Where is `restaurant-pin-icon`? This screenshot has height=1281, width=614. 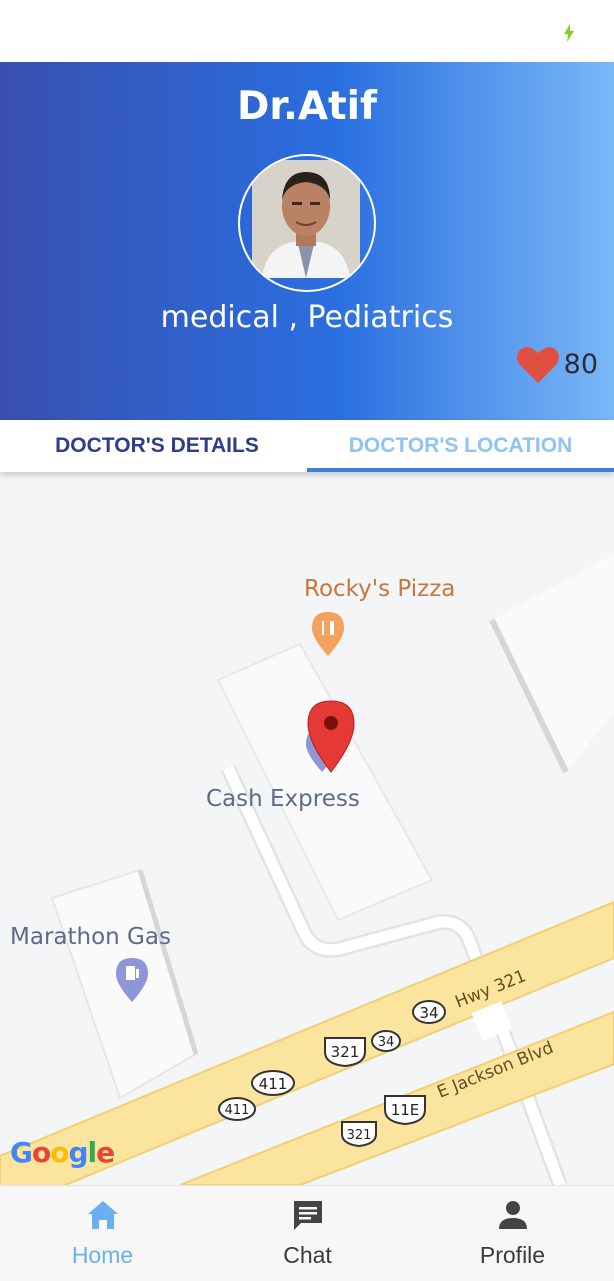
restaurant-pin-icon is located at coordinates (328, 634).